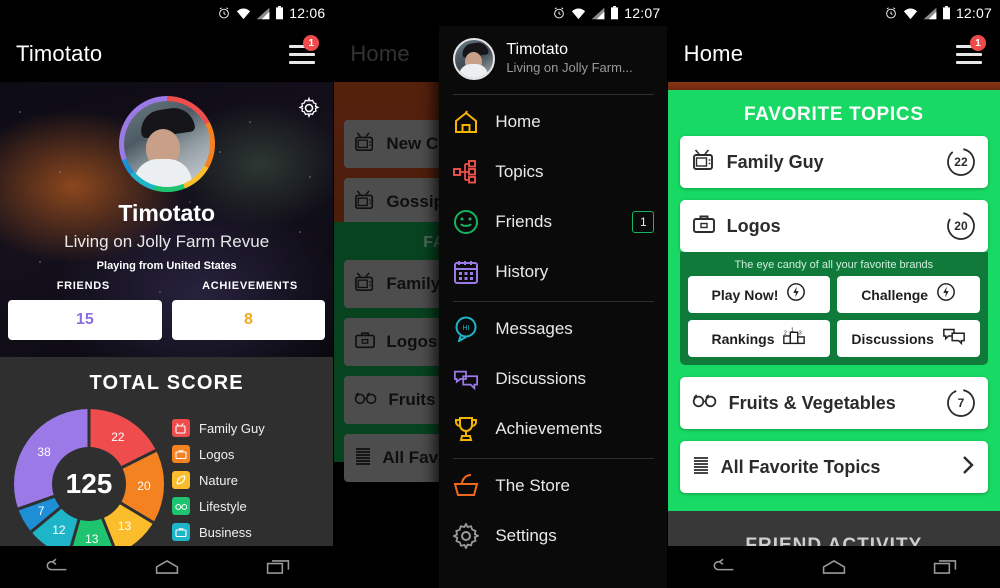 The height and width of the screenshot is (588, 1000). Describe the element at coordinates (311, 43) in the screenshot. I see `menu-badge: 1` at that location.